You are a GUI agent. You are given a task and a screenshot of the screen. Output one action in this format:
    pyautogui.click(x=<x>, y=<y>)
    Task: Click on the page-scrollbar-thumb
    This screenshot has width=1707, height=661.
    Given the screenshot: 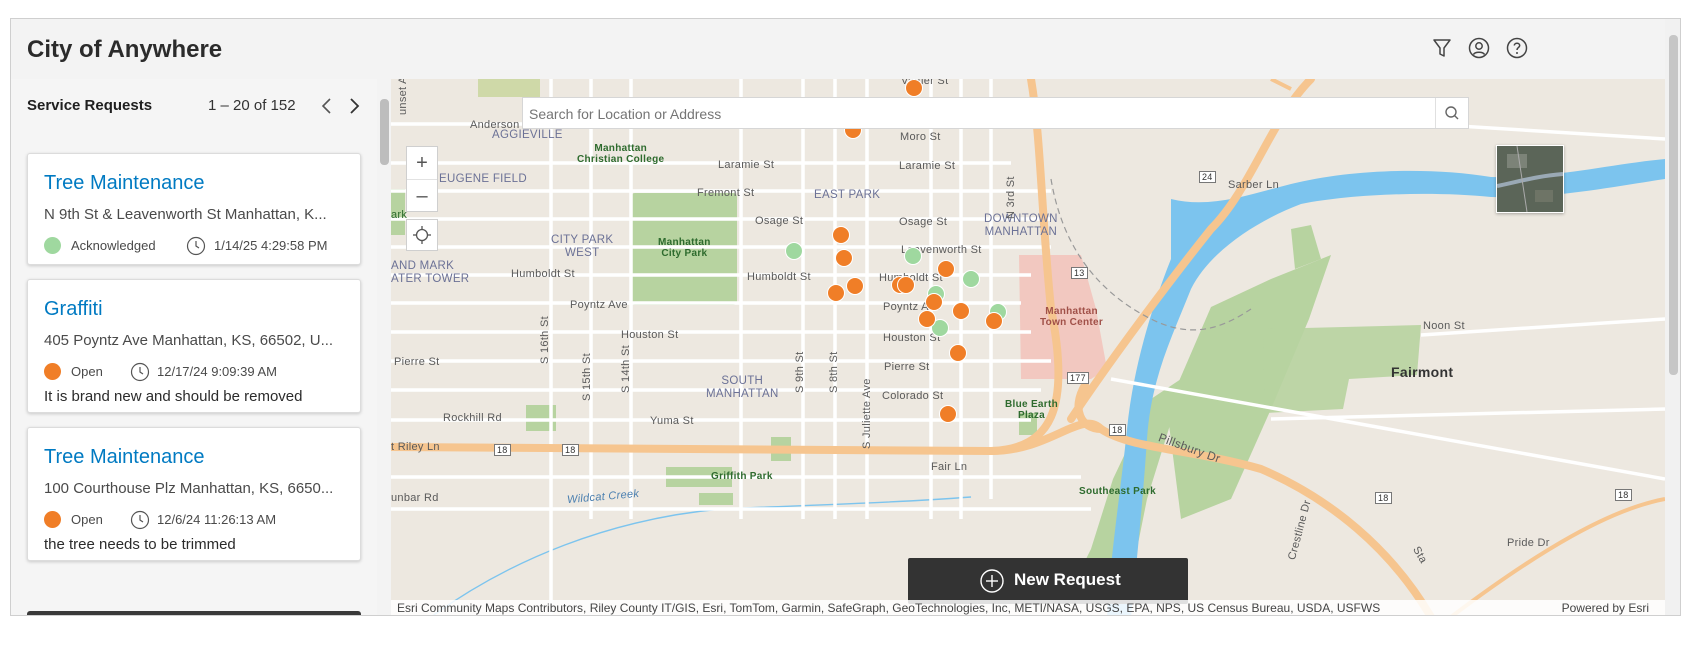 What is the action you would take?
    pyautogui.click(x=1673, y=205)
    